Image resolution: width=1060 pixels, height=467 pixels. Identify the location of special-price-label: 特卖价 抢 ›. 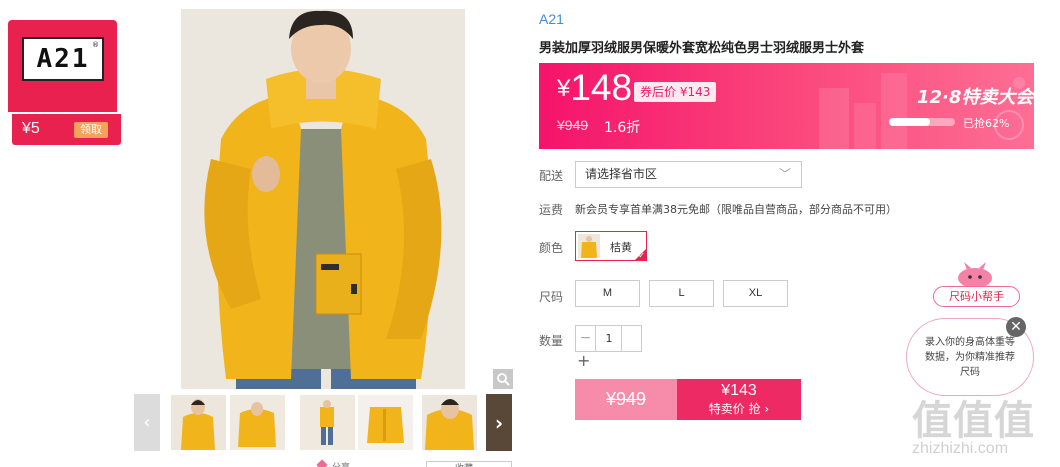
(739, 409).